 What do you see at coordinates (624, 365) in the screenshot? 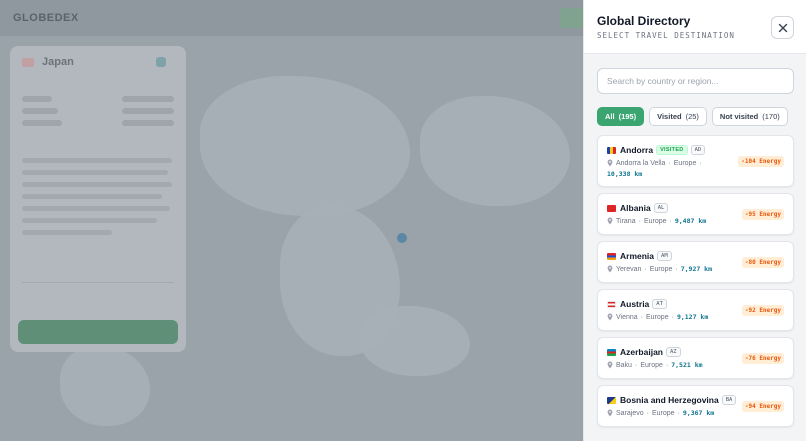
I see `capital-name: Baku` at bounding box center [624, 365].